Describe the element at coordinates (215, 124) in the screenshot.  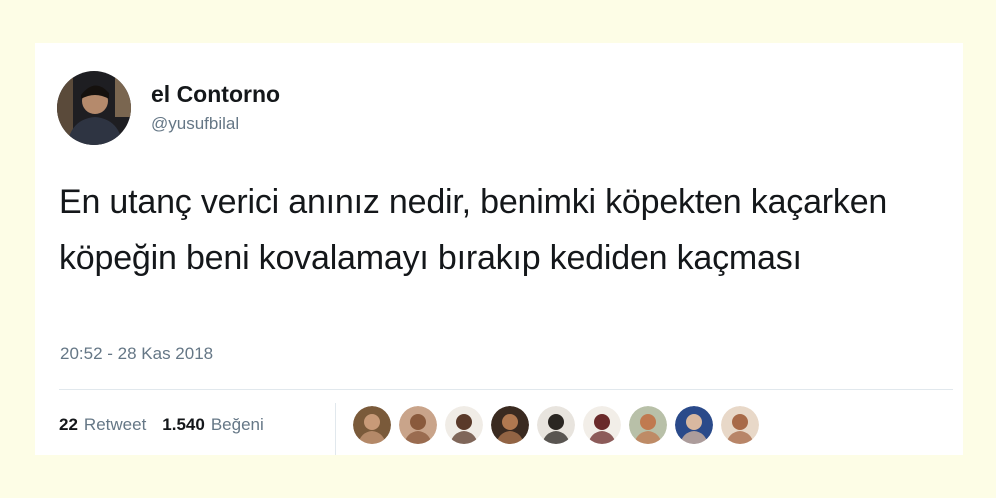
I see `author-handle: @yusufbilal` at that location.